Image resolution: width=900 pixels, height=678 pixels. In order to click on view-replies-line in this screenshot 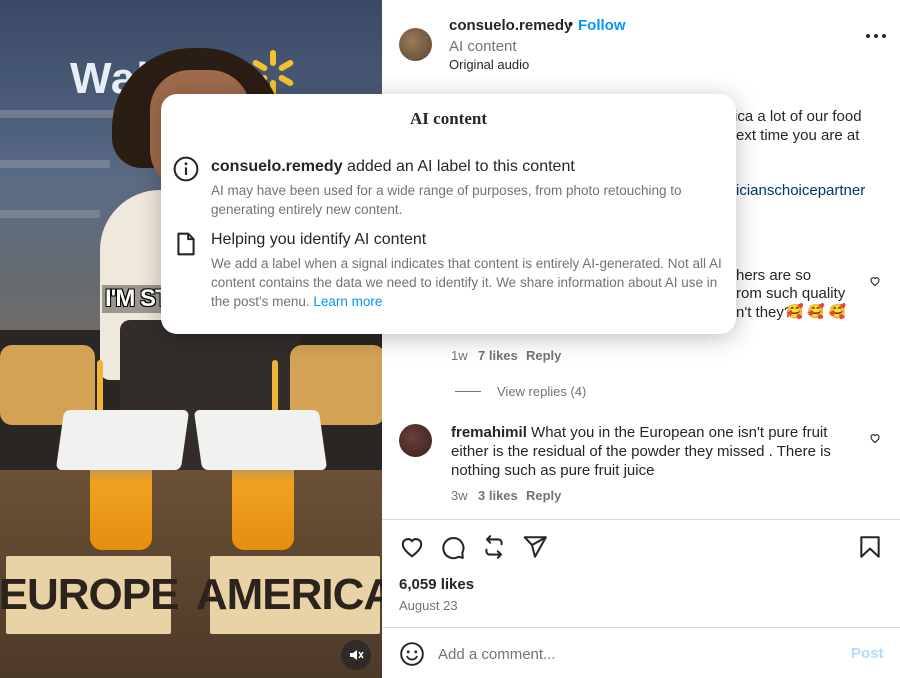, I will do `click(468, 391)`.